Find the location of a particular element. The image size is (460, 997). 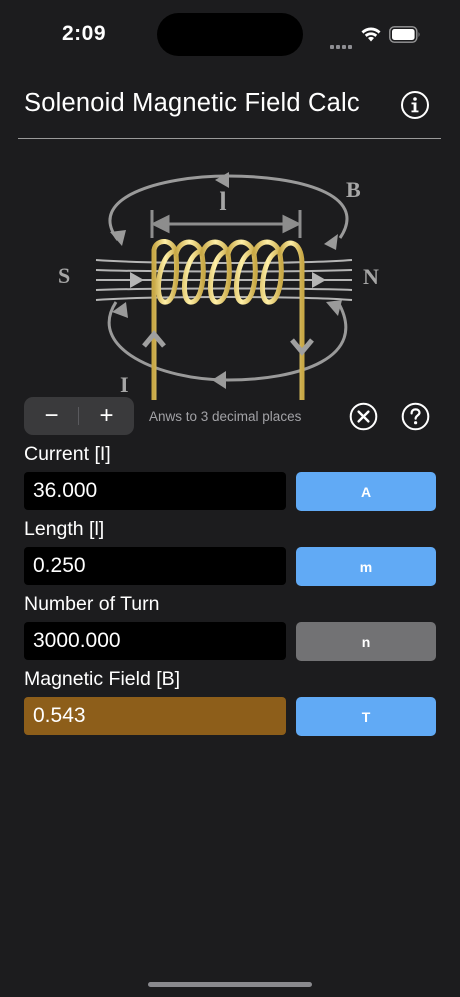

page-title: Solenoid Magnetic Field Calc is located at coordinates (192, 103).